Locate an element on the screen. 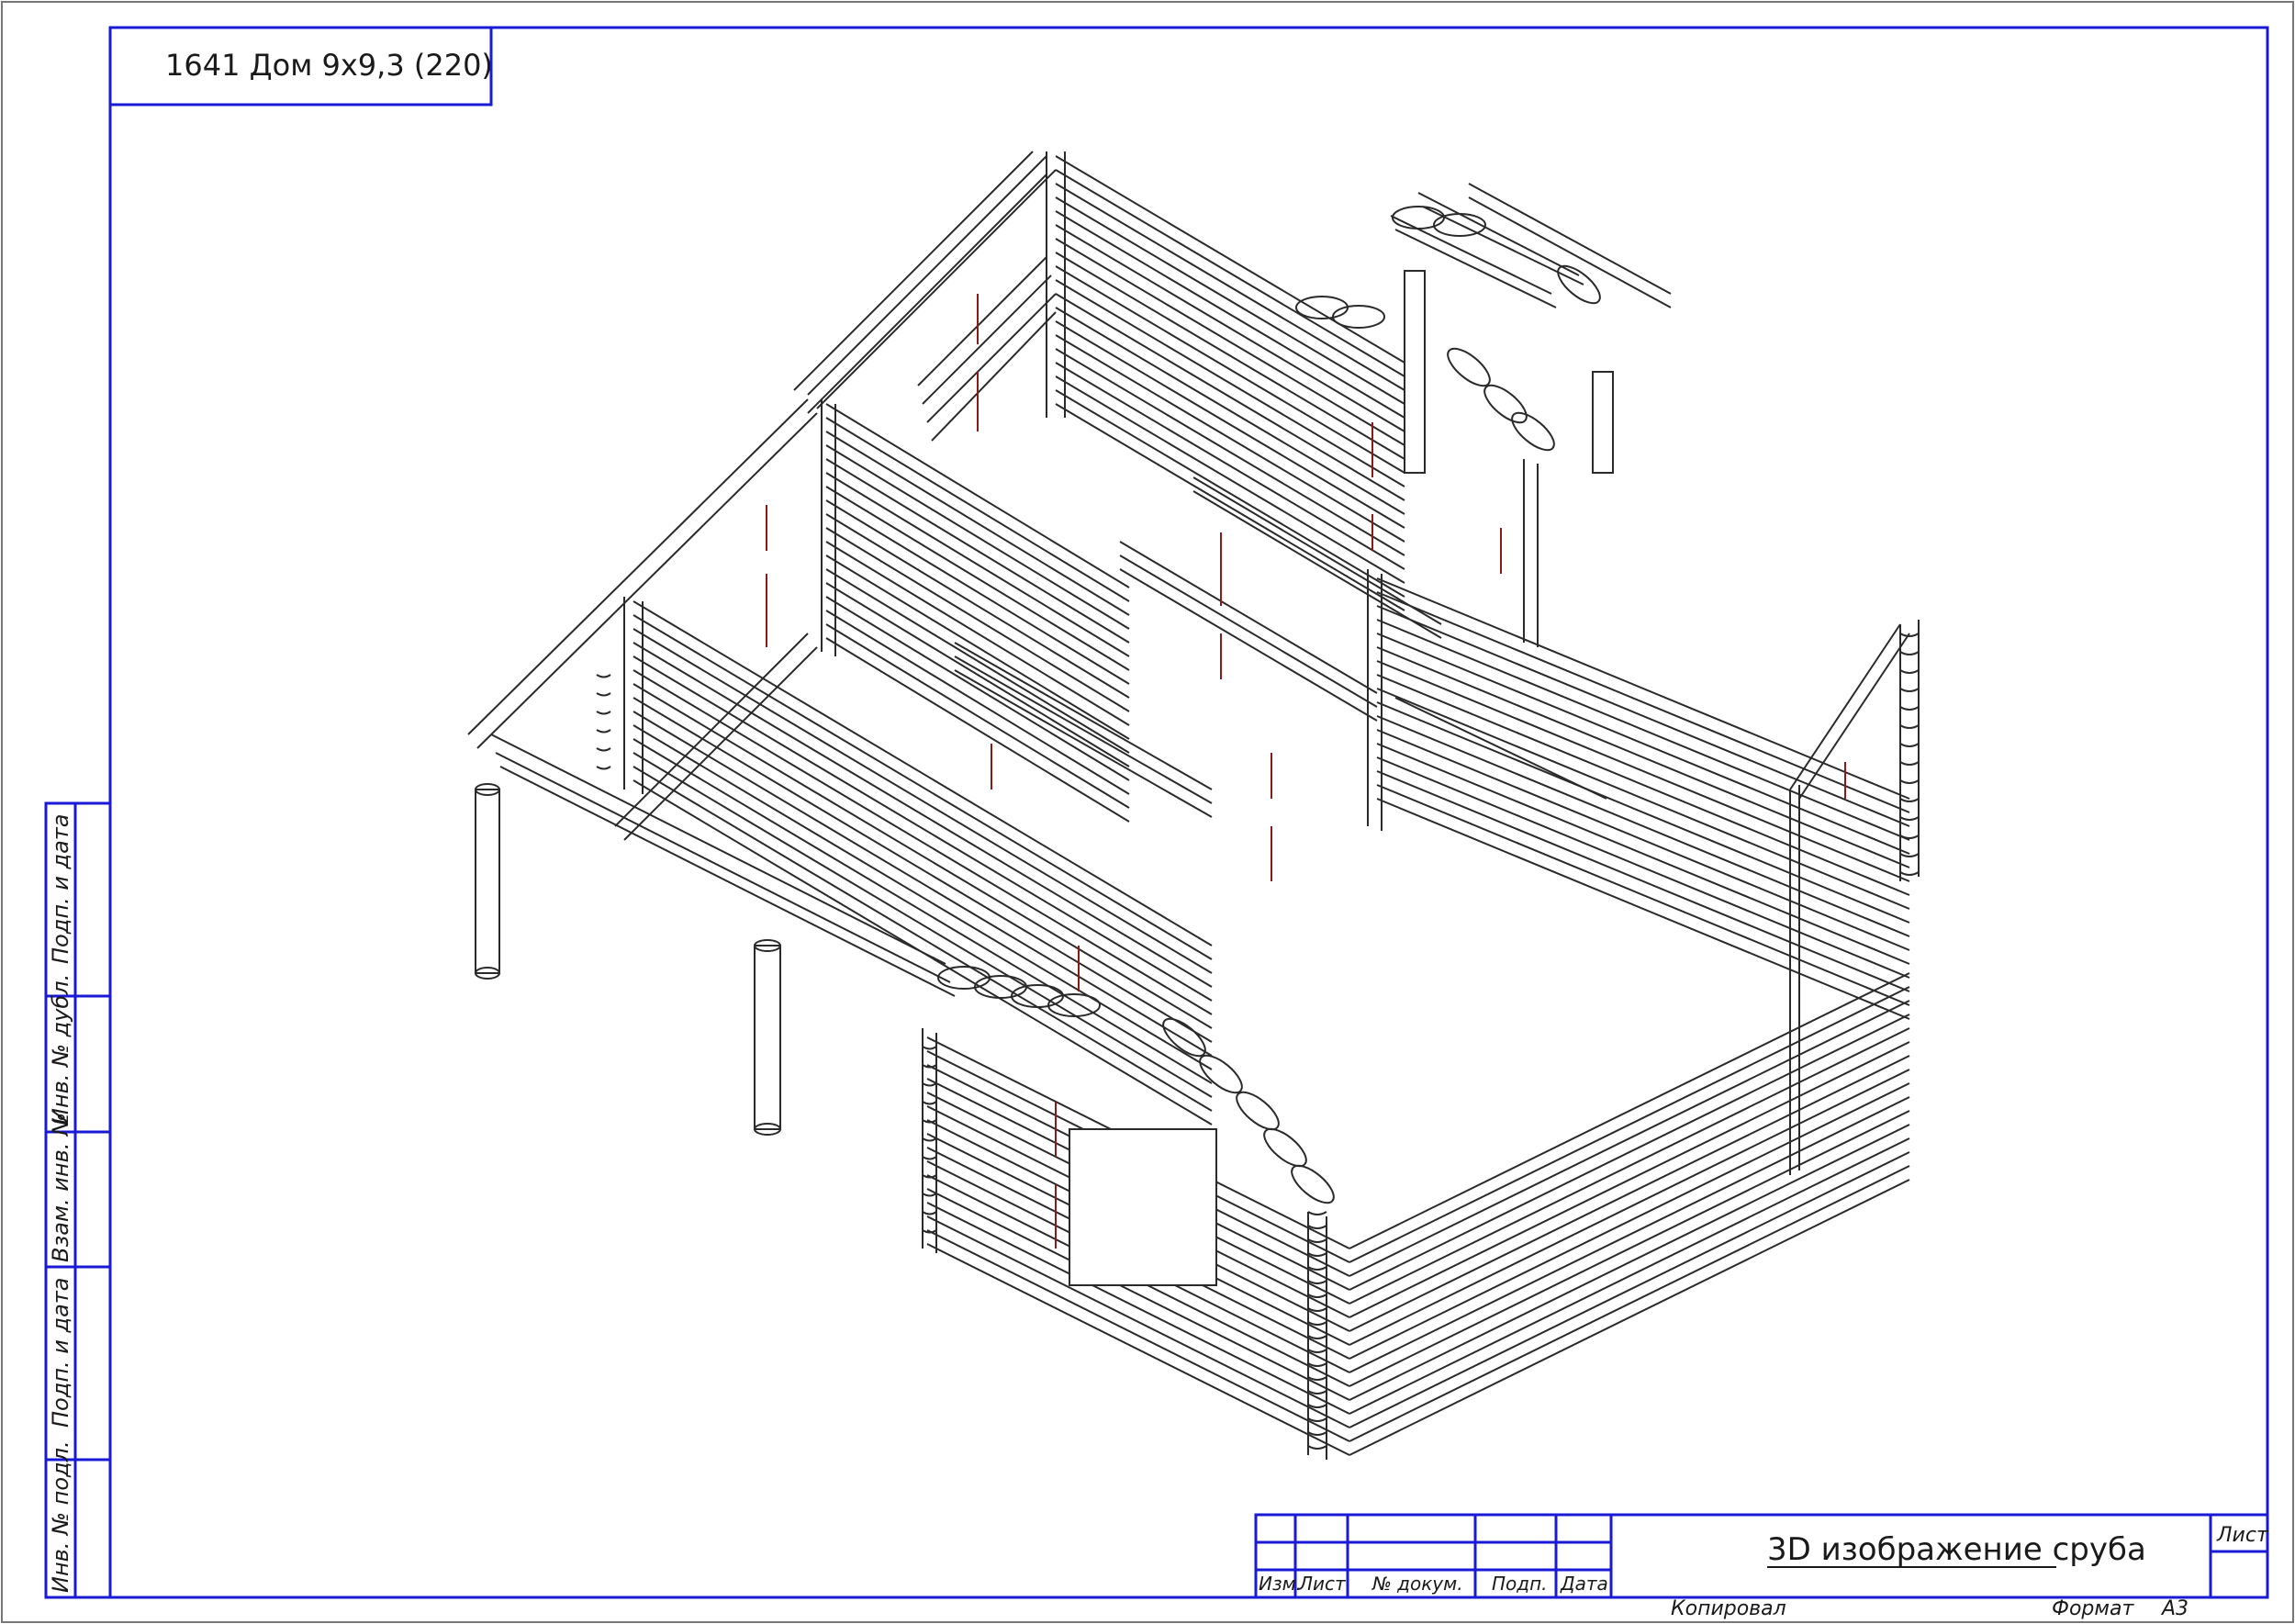 This screenshot has height=1624, width=2295. side-inv-n-dubl: Инв. № дубл. is located at coordinates (60, 1049).